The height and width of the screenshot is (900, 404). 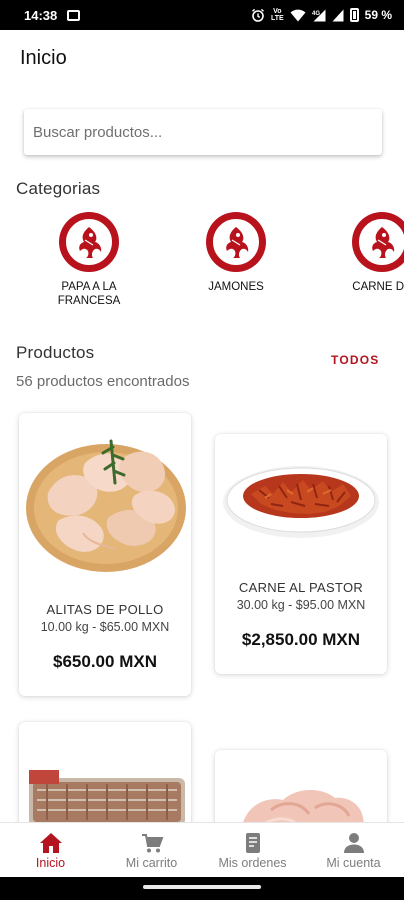 I want to click on categories-carousel: PAPA A LA FRANCESA JAMONES CARNE DE, so click(x=202, y=267).